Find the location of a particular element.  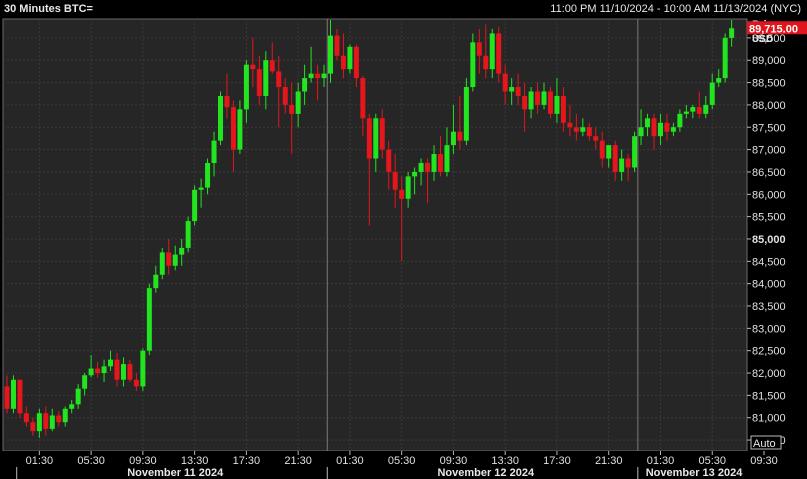

price-tick-label: 82,500 is located at coordinates (769, 352).